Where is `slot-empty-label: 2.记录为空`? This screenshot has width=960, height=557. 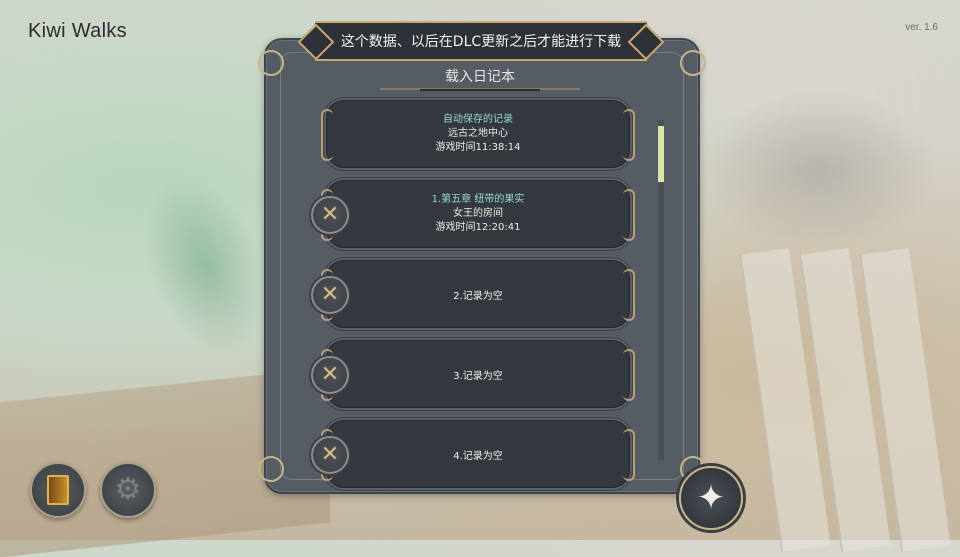 slot-empty-label: 2.记录为空 is located at coordinates (478, 296).